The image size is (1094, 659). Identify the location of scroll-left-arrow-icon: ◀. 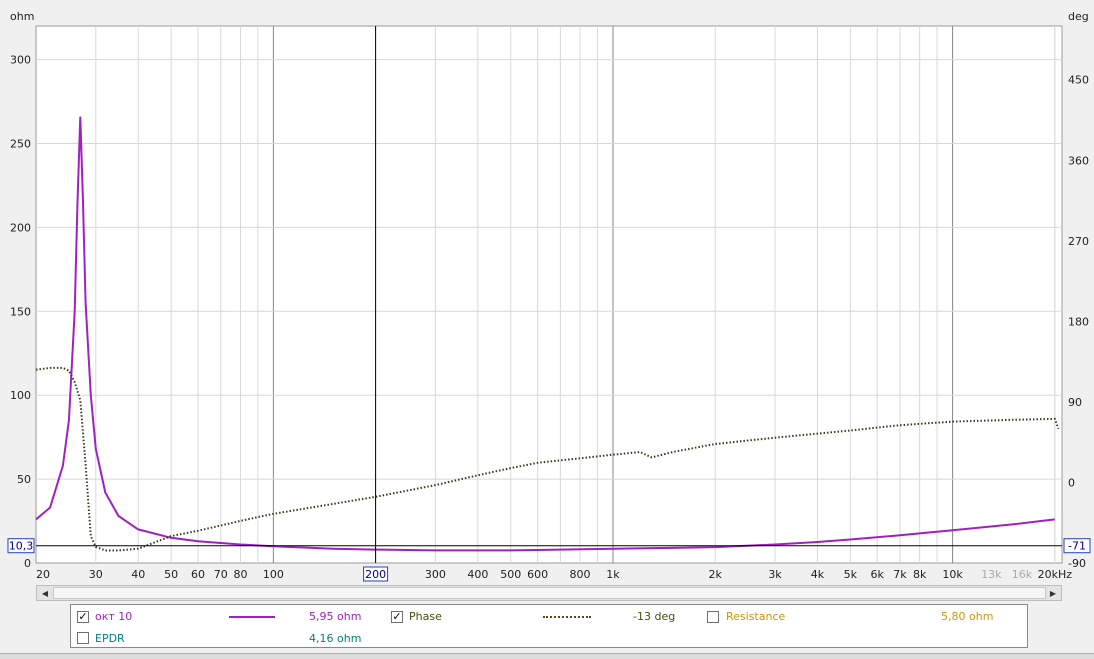
(45, 593).